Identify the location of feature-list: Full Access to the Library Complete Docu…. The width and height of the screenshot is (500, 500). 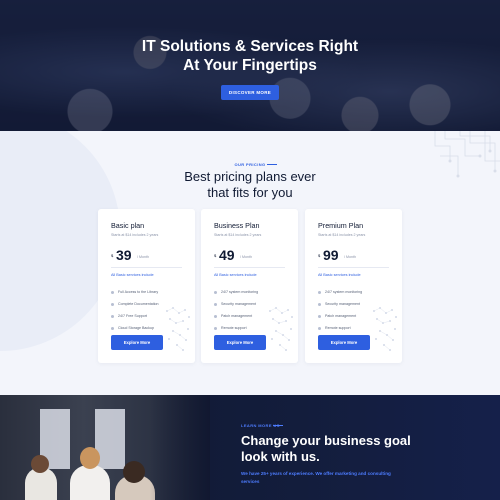
(135, 310).